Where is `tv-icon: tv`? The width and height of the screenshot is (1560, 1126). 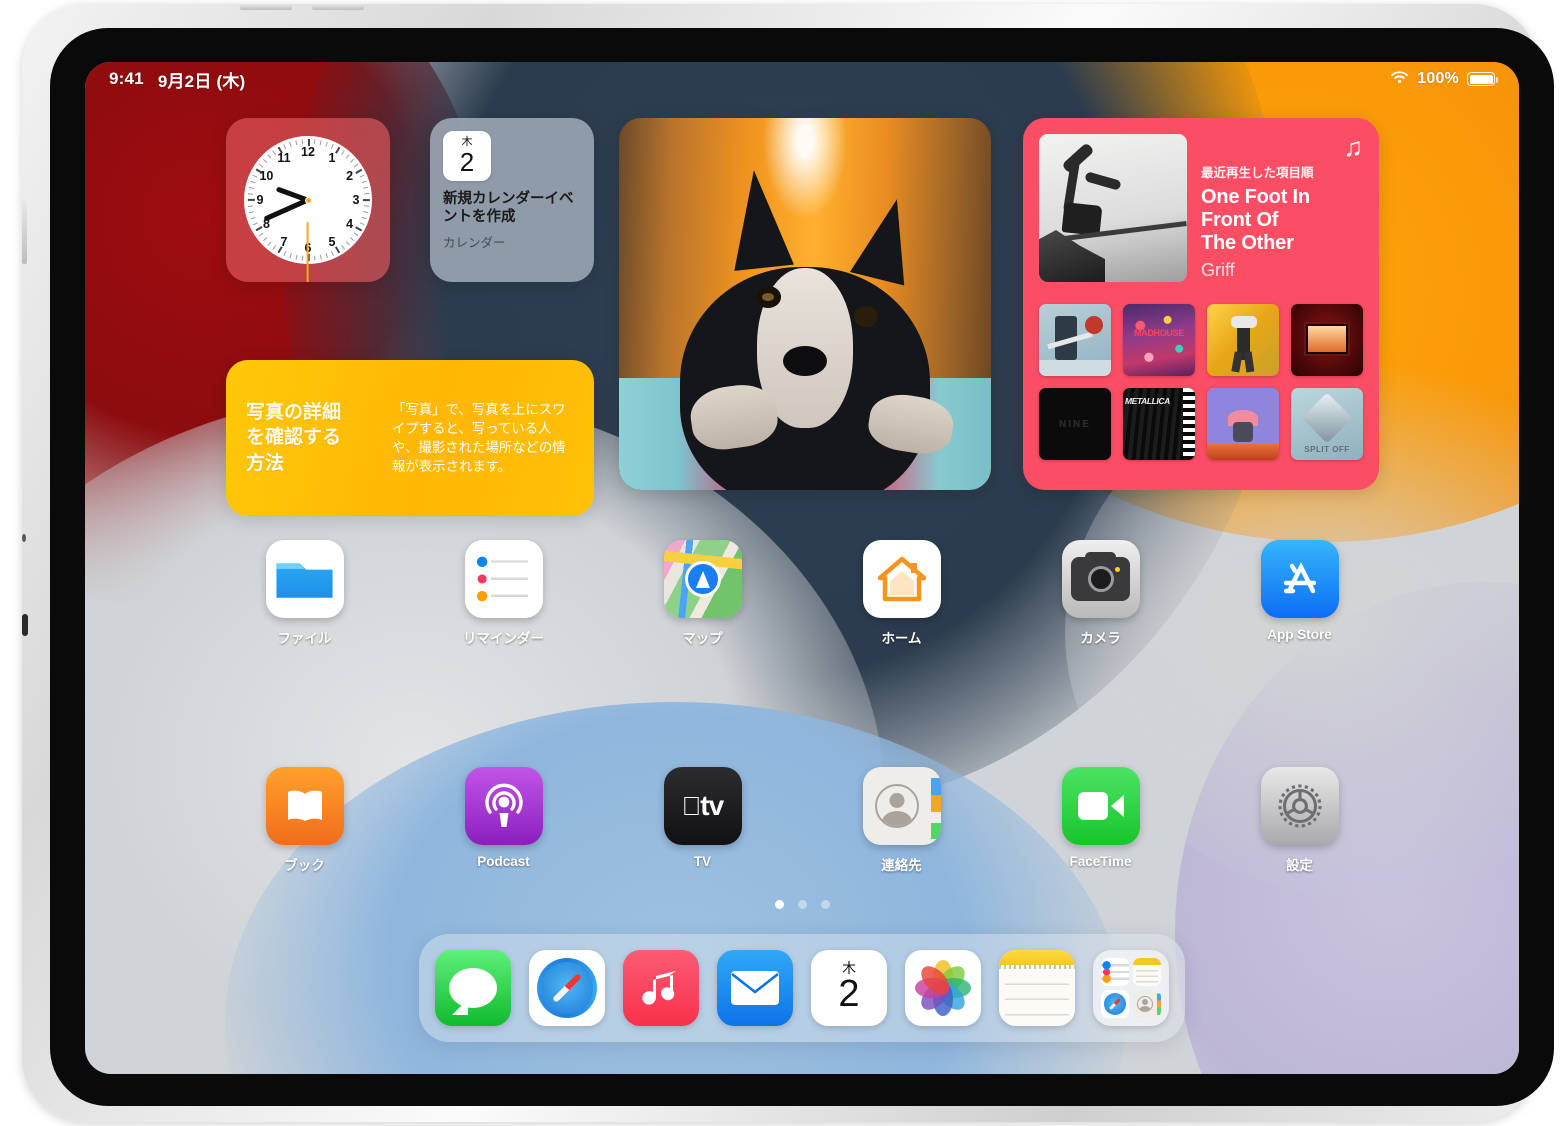
tv-icon: tv is located at coordinates (702, 806).